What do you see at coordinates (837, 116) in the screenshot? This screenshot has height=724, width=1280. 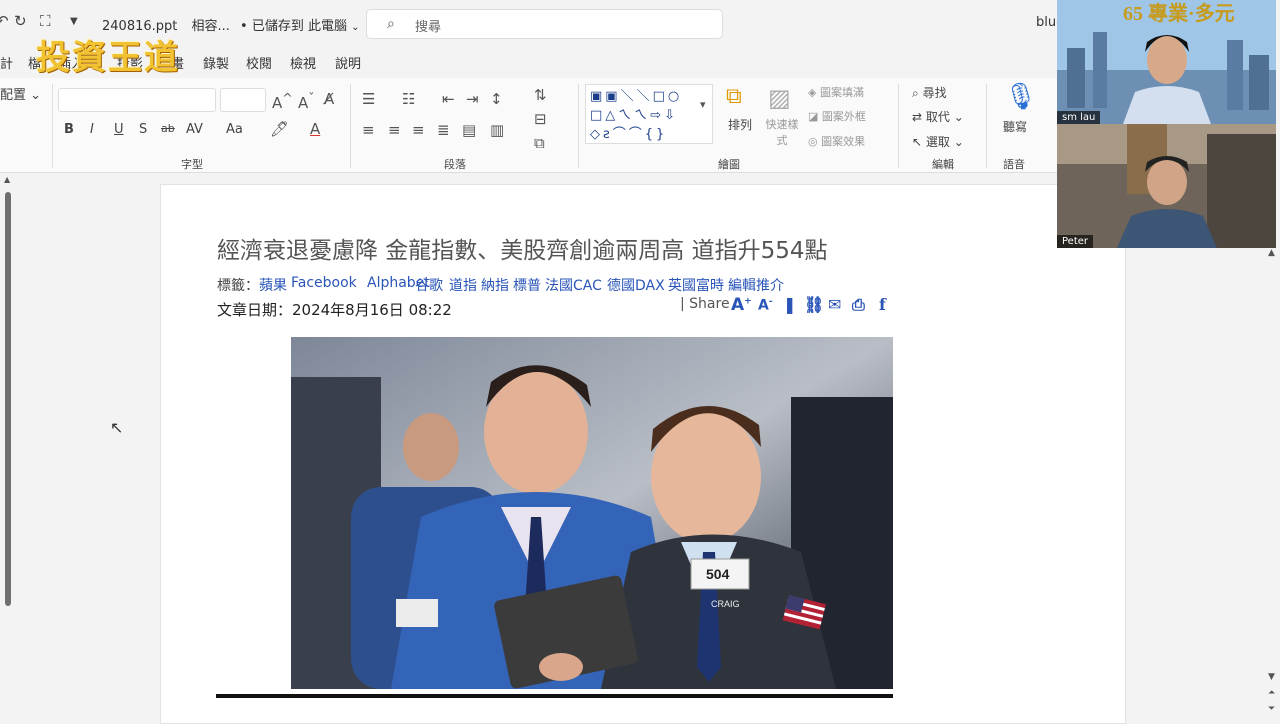 I see `shape-outline-button: ◪ 圖案外框` at bounding box center [837, 116].